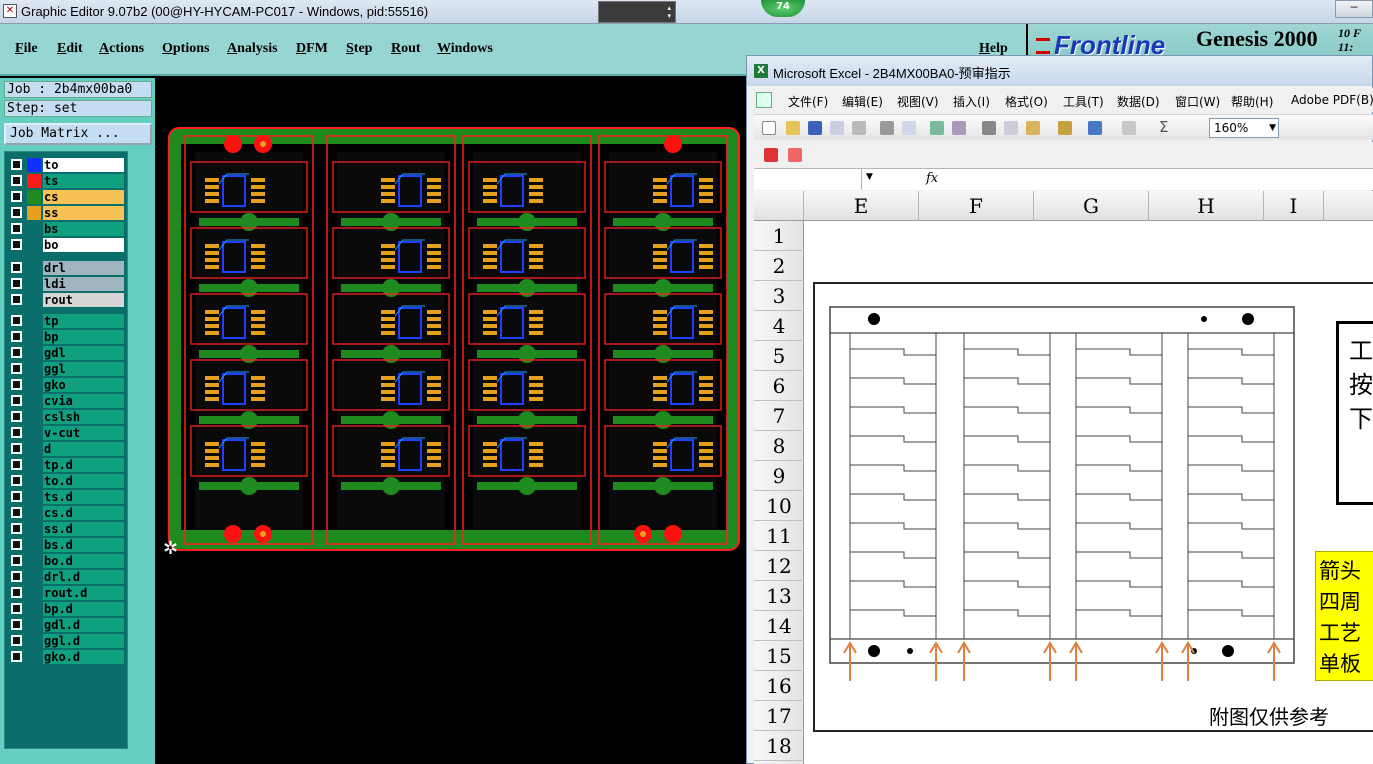 This screenshot has width=1373, height=764. What do you see at coordinates (83, 268) in the screenshot?
I see `layer-name: drl` at bounding box center [83, 268].